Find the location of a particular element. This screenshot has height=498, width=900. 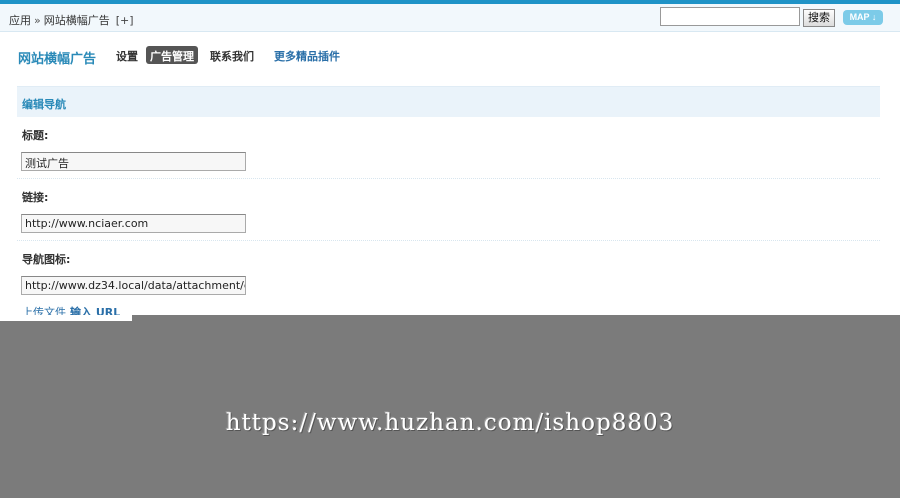

map-label: MAP is located at coordinates (859, 17).